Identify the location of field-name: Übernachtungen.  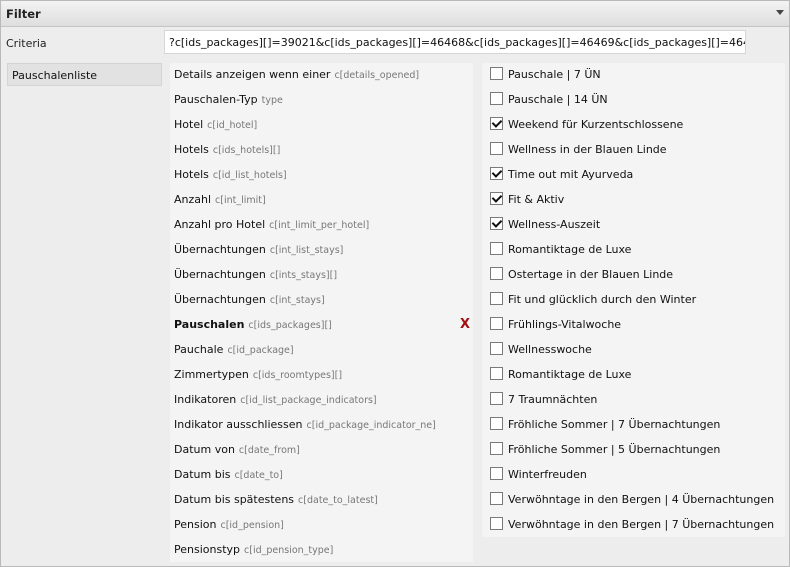
(220, 274).